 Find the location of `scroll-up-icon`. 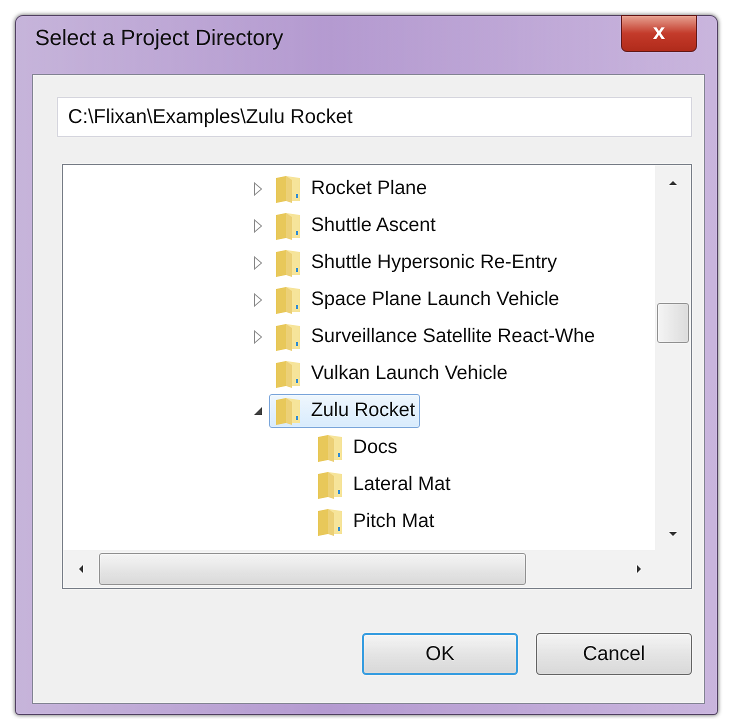

scroll-up-icon is located at coordinates (673, 183).